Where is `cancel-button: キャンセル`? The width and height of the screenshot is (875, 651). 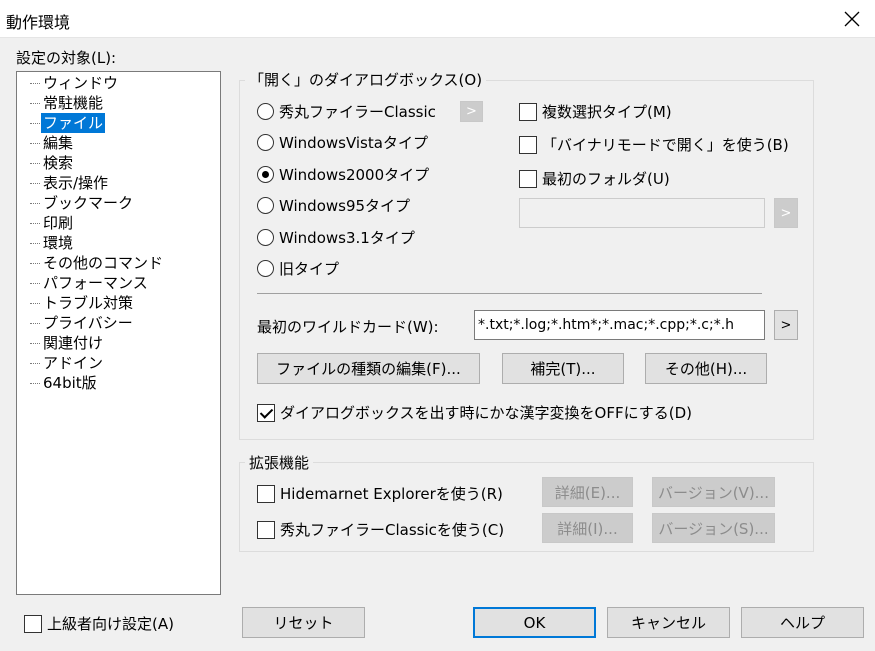
cancel-button: キャンセル is located at coordinates (668, 622).